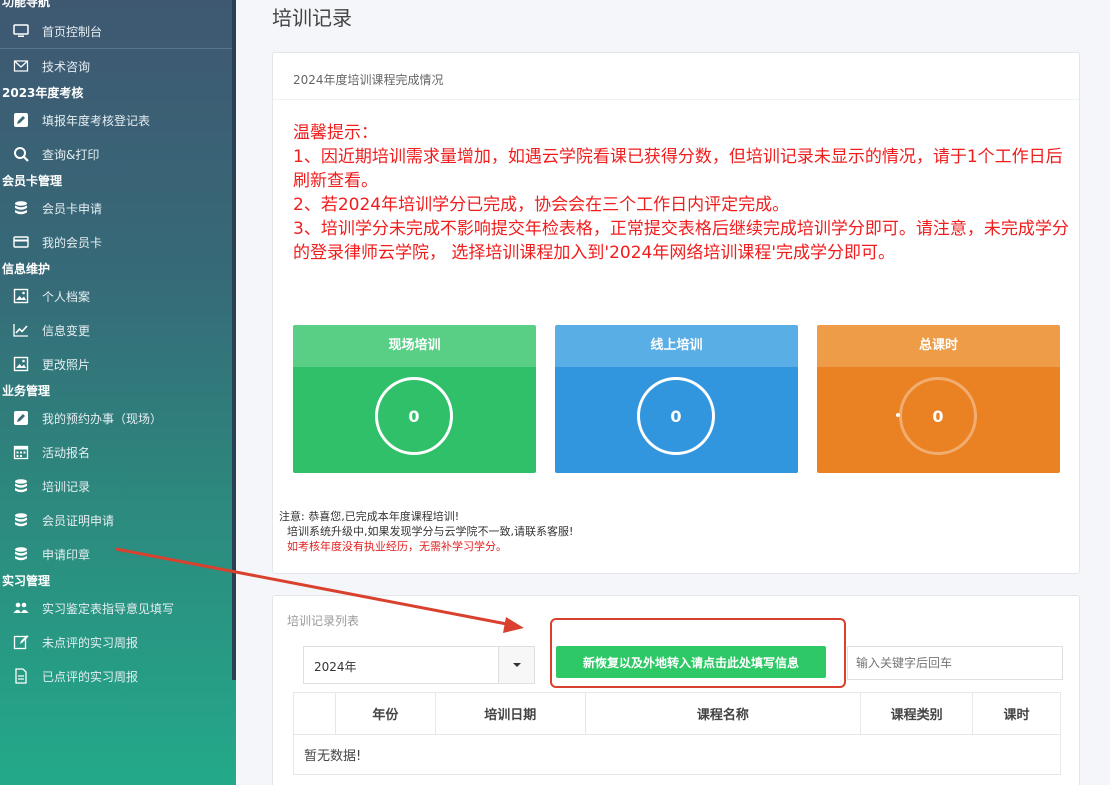 The height and width of the screenshot is (785, 1110). I want to click on sidebar-item: 我的会员卡, so click(116, 242).